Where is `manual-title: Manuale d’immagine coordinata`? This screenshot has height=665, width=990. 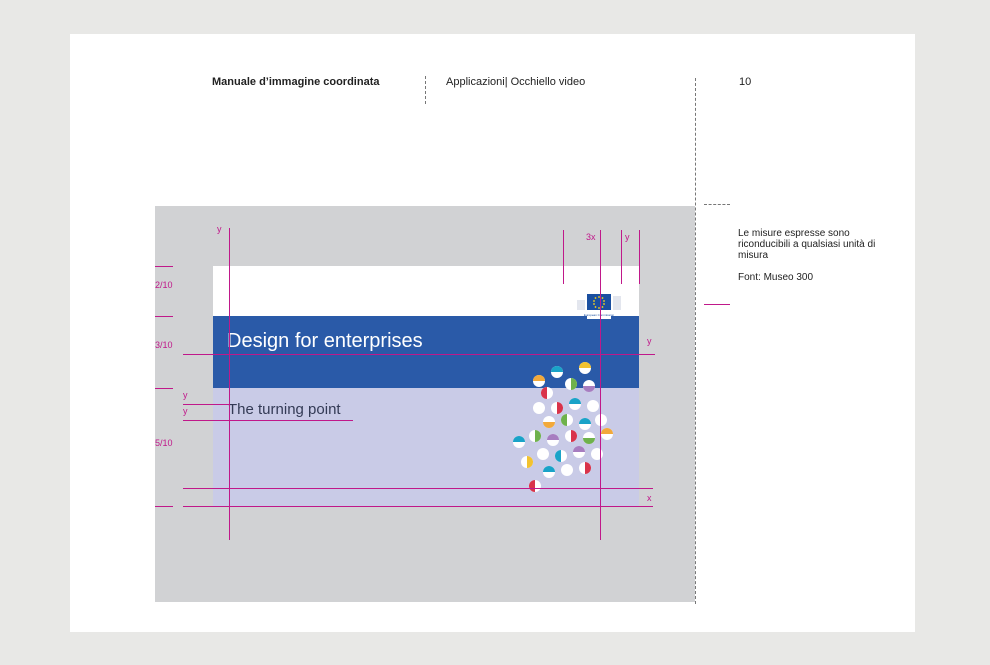
manual-title: Manuale d’immagine coordinata is located at coordinates (296, 82).